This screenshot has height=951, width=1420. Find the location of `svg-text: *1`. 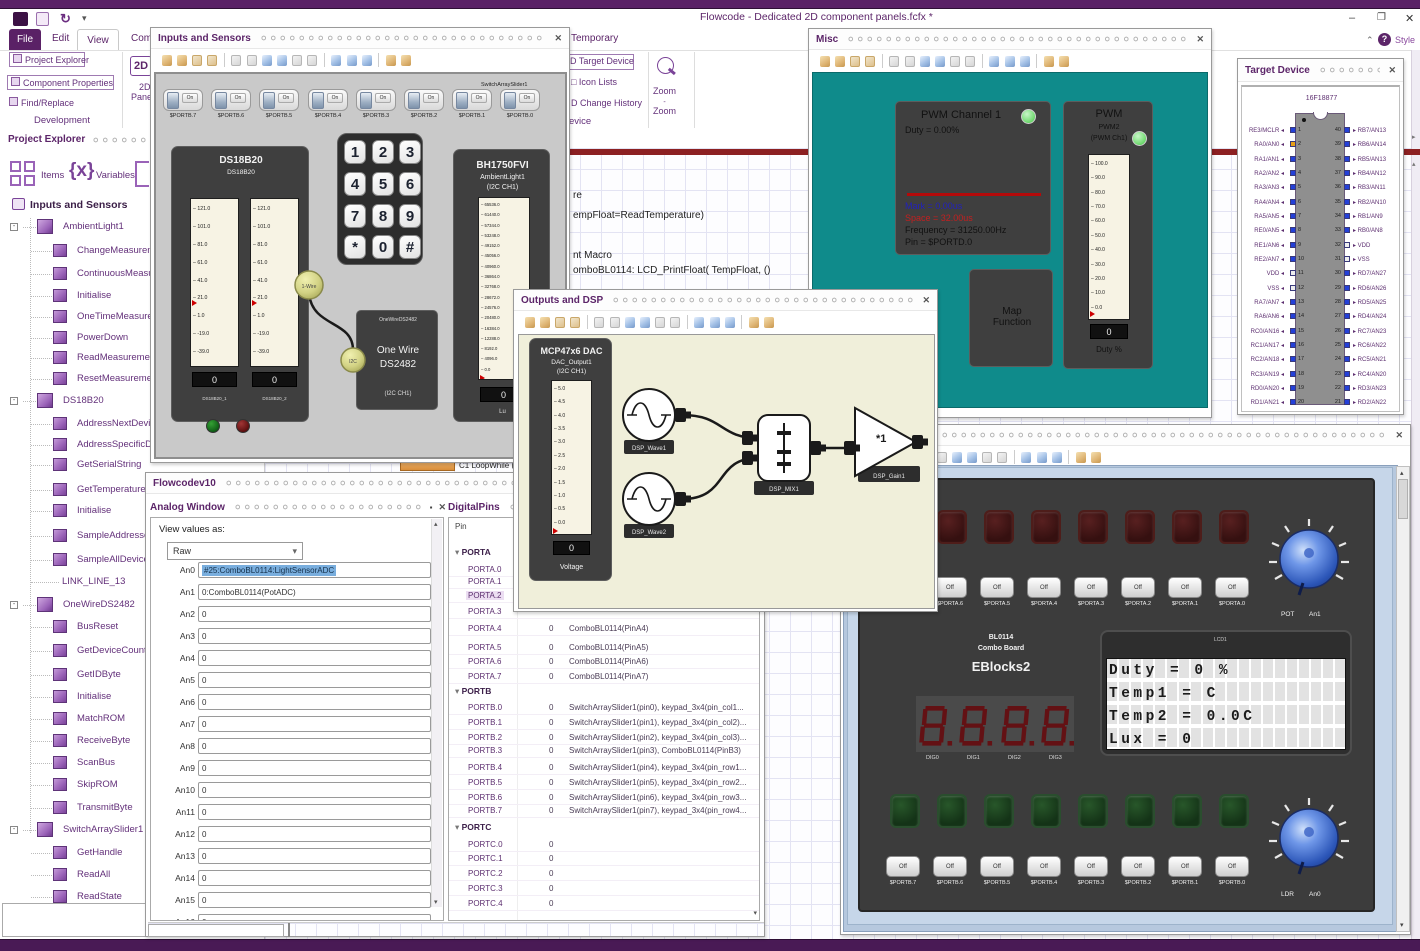

svg-text: *1 is located at coordinates (881, 439).